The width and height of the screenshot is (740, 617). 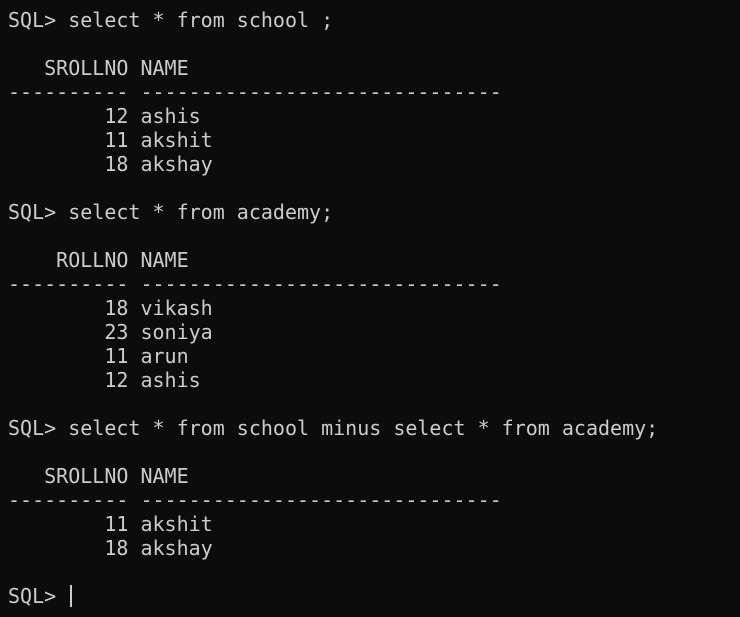 What do you see at coordinates (38, 596) in the screenshot?
I see `prompt-text: SQL>` at bounding box center [38, 596].